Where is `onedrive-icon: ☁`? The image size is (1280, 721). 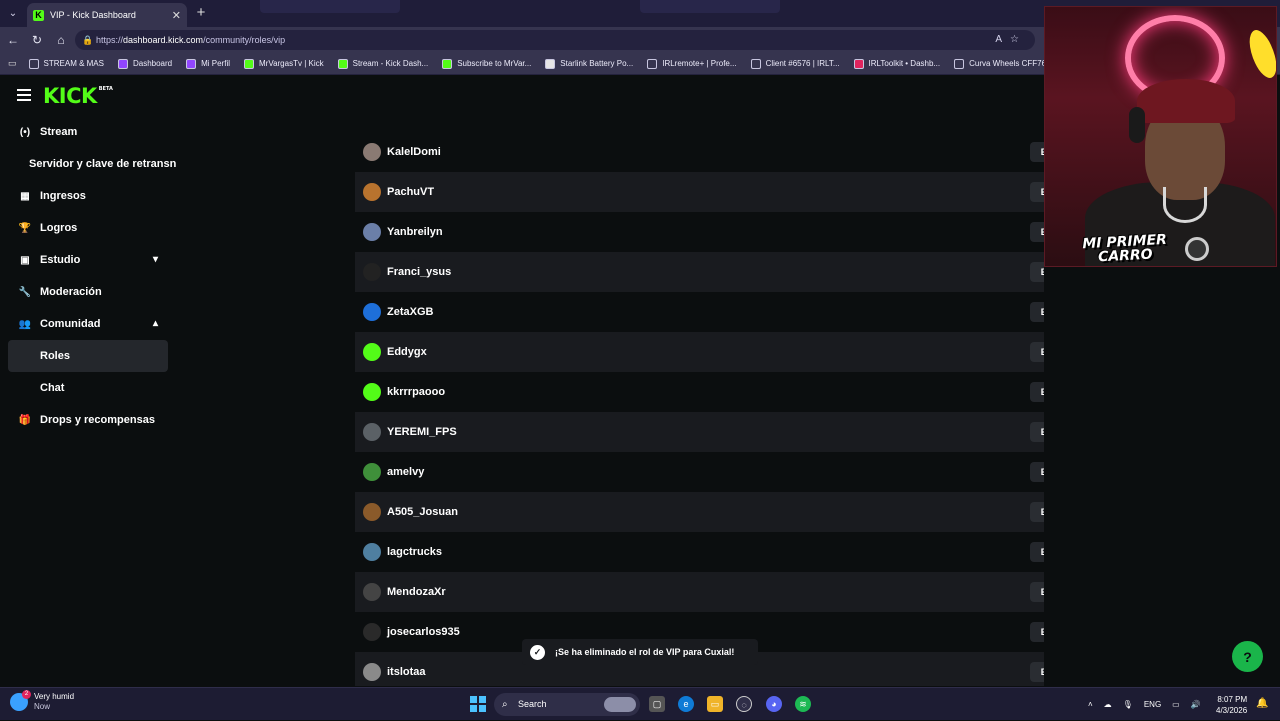
onedrive-icon: ☁ is located at coordinates (1108, 704).